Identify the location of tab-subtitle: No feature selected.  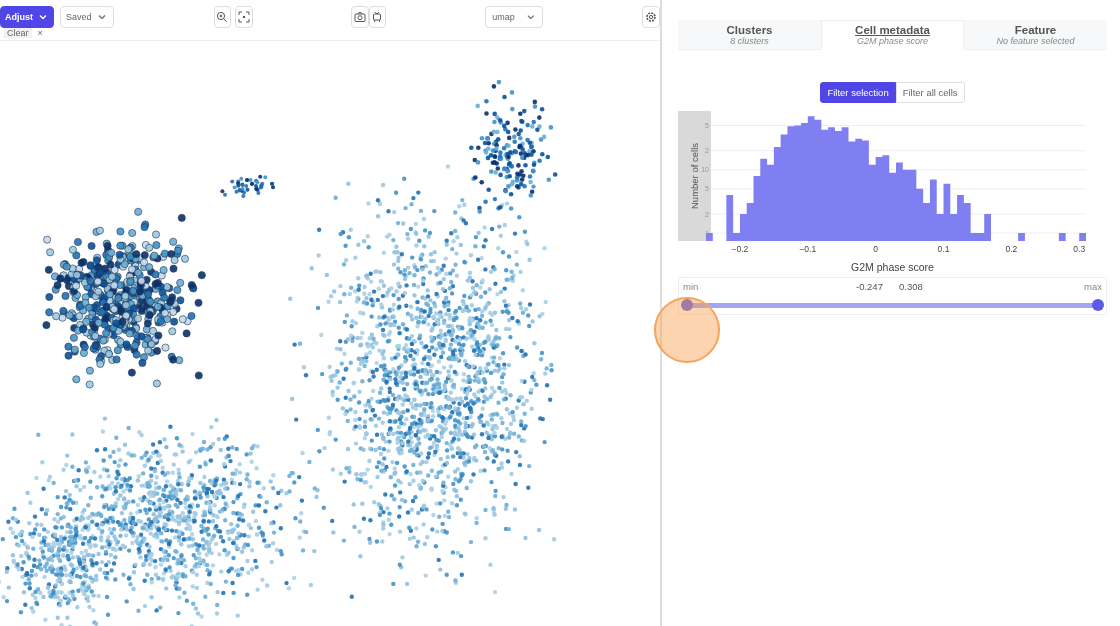
(1035, 41).